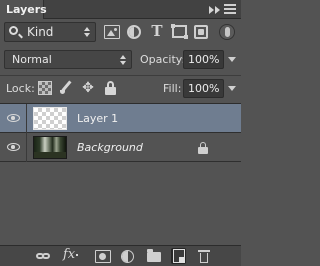 This screenshot has height=266, width=320. What do you see at coordinates (69, 254) in the screenshot?
I see `fx-label: fx` at bounding box center [69, 254].